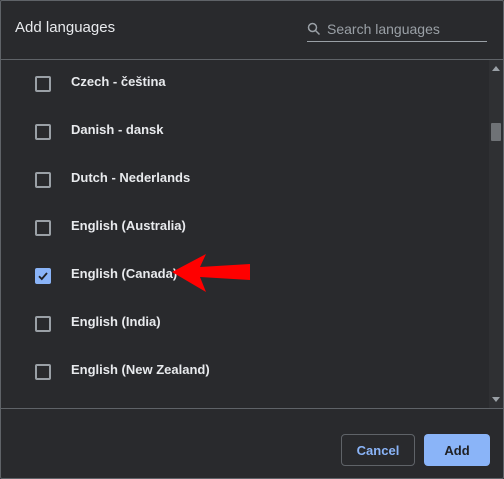  What do you see at coordinates (378, 450) in the screenshot?
I see `cancel-button: Cancel` at bounding box center [378, 450].